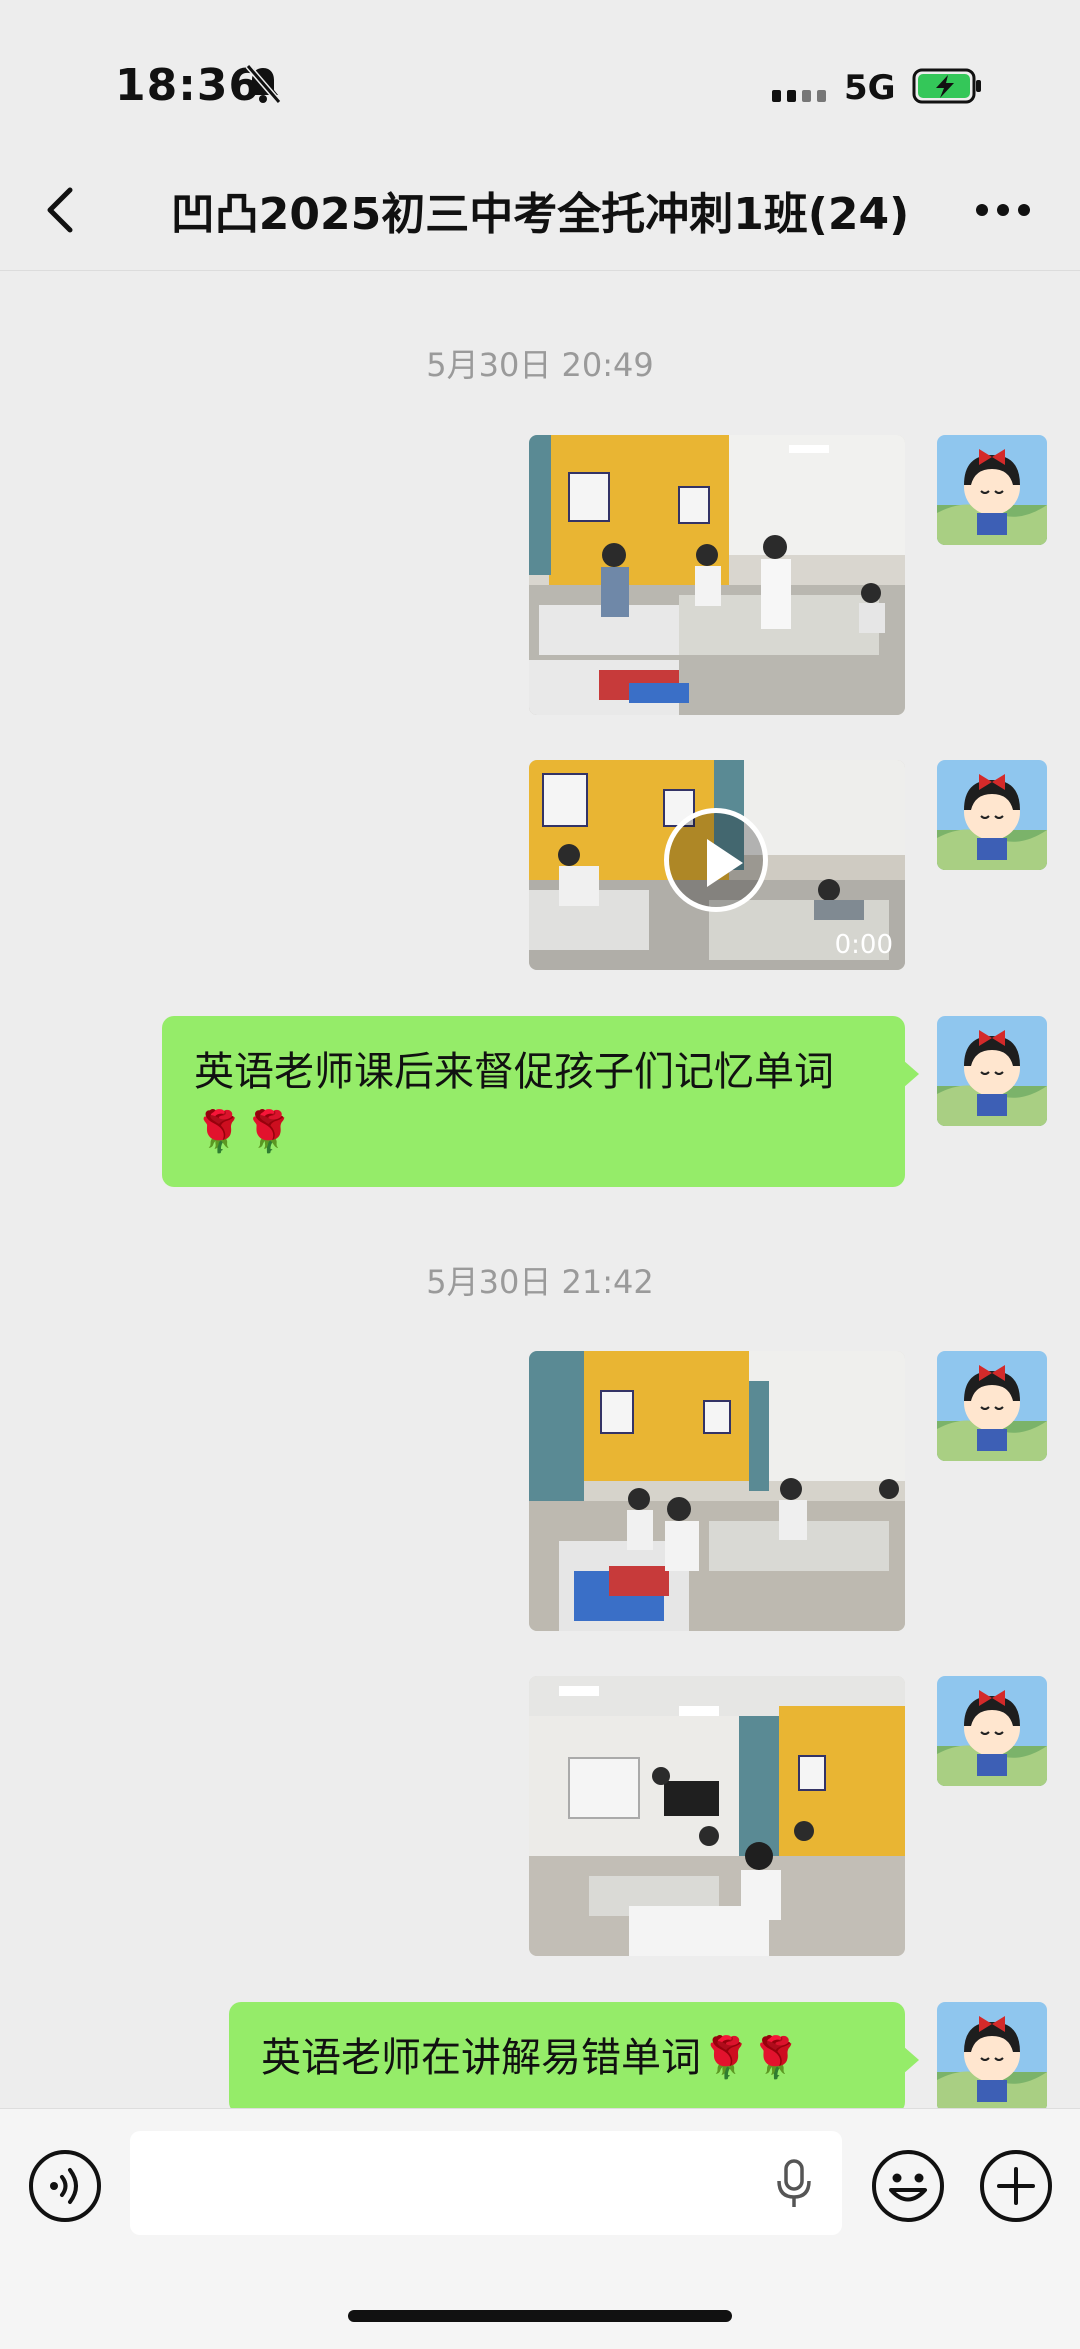 The image size is (1080, 2349). I want to click on emoji-icon, so click(908, 2186).